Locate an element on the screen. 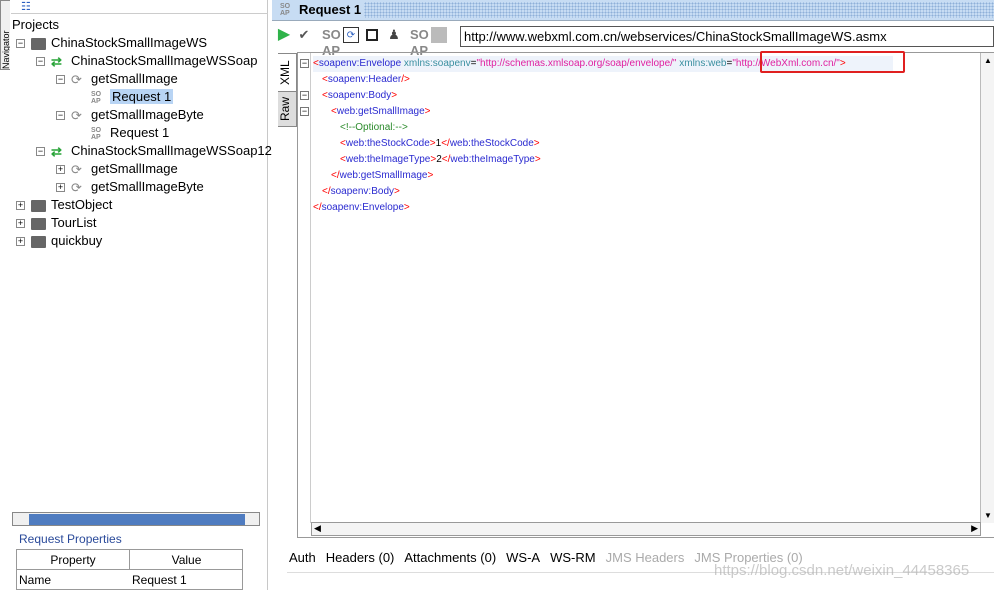 This screenshot has height=590, width=994. request-title: Request 1 is located at coordinates (330, 9).